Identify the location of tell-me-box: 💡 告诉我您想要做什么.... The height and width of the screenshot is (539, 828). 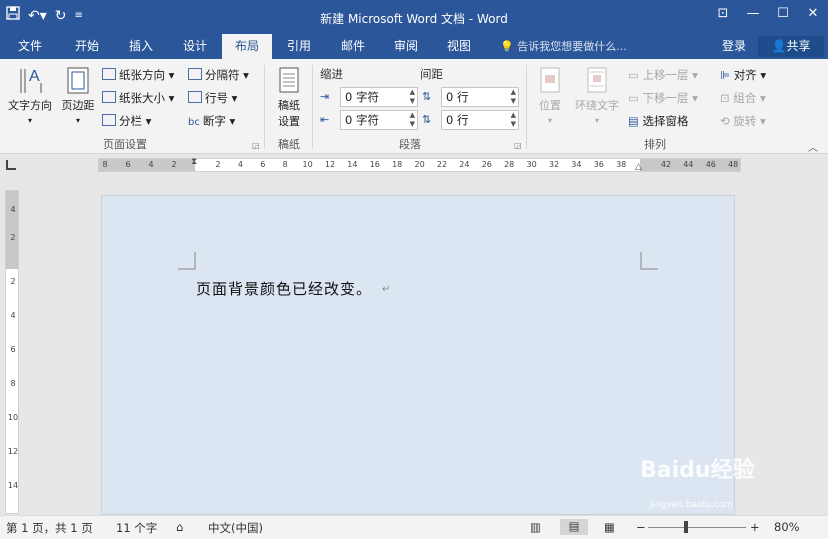
(563, 46).